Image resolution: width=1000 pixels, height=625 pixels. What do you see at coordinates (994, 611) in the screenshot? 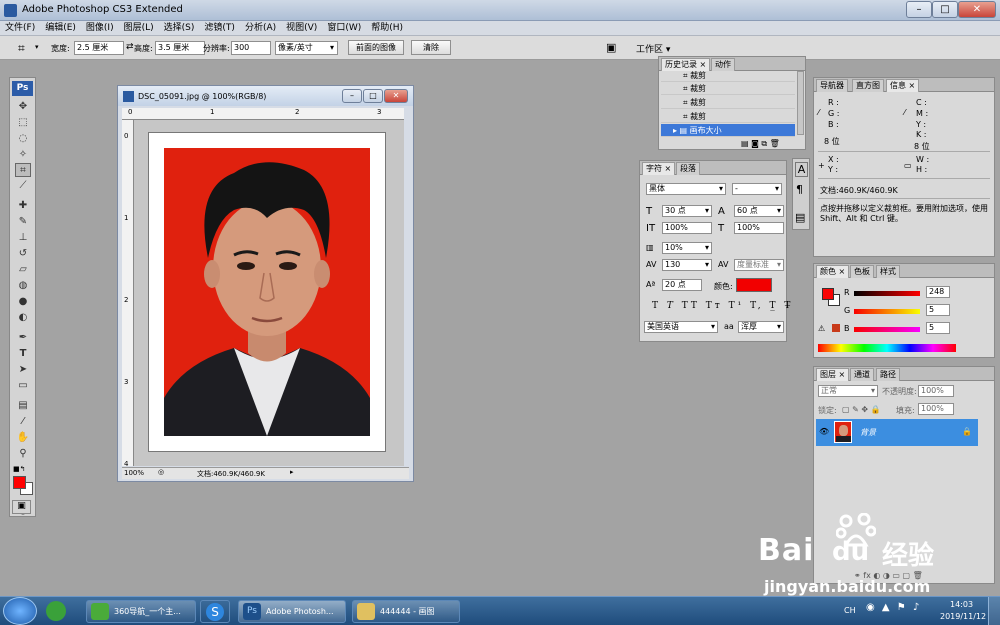
I see `show-desktop-button` at bounding box center [994, 611].